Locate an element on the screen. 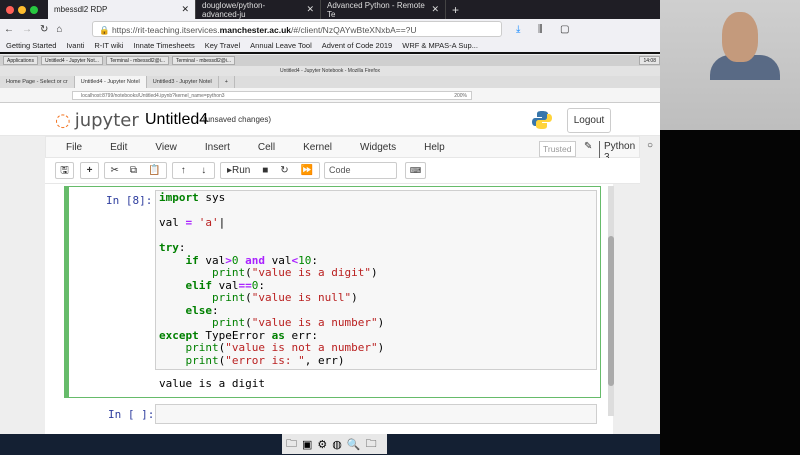 This screenshot has width=800, height=455. cell-output: value is a digit is located at coordinates (212, 383).